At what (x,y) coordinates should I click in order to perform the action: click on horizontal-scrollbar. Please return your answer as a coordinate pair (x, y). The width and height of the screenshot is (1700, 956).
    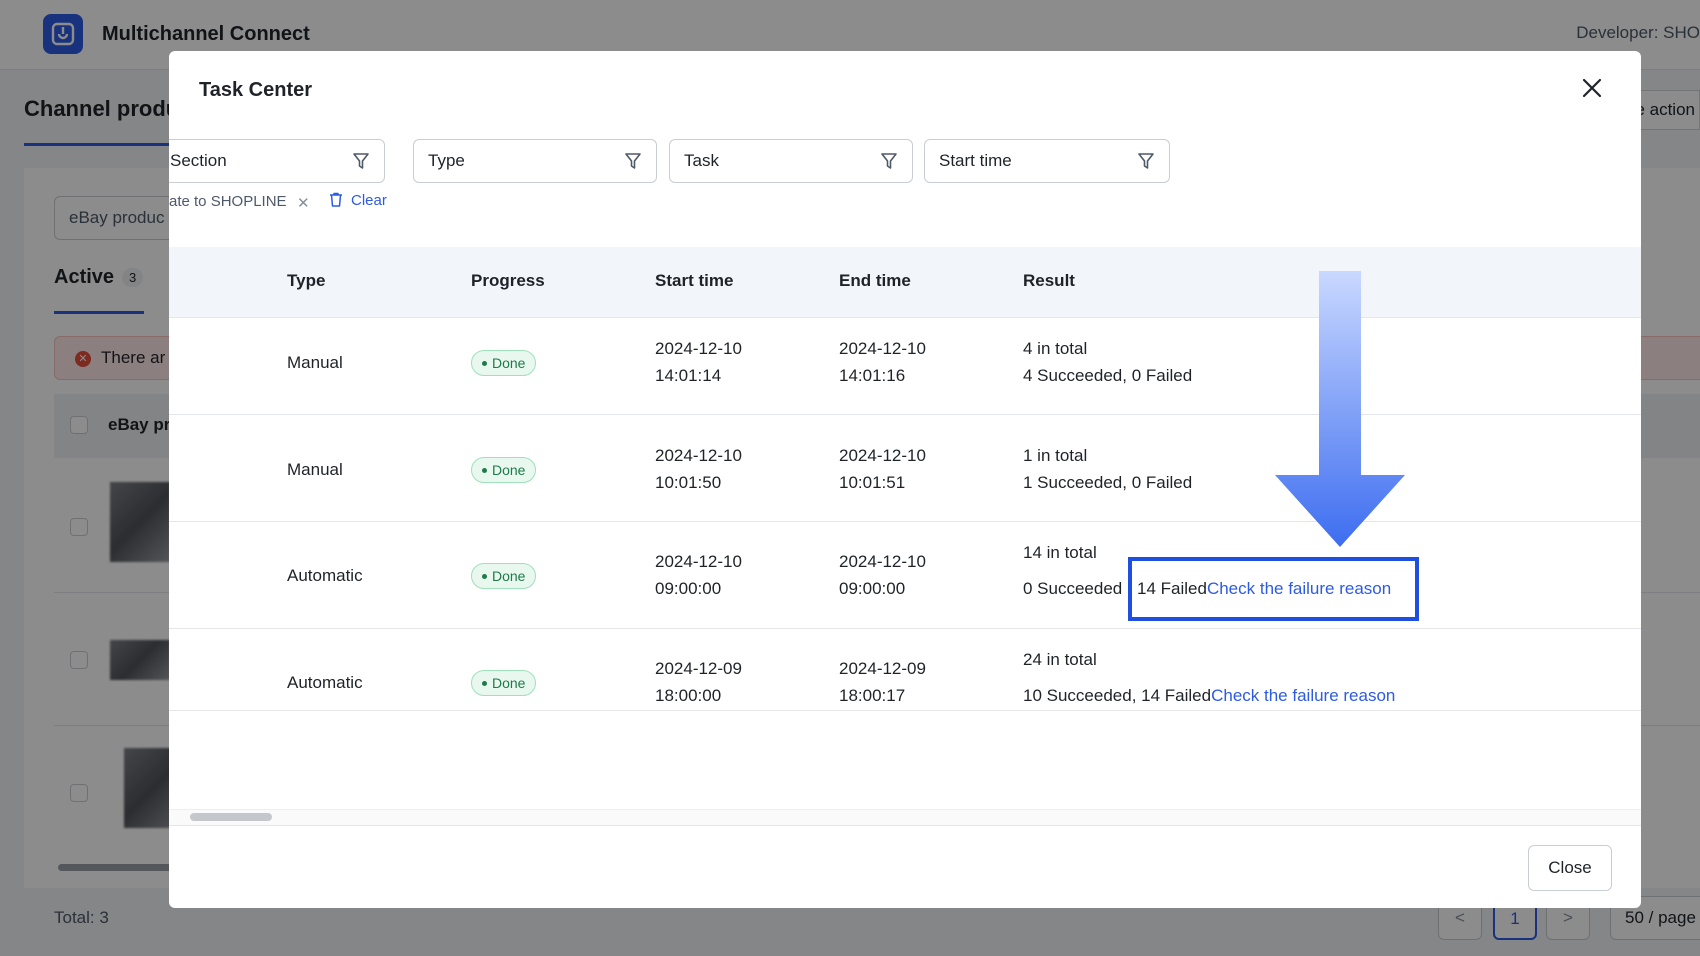
    Looking at the image, I should click on (905, 817).